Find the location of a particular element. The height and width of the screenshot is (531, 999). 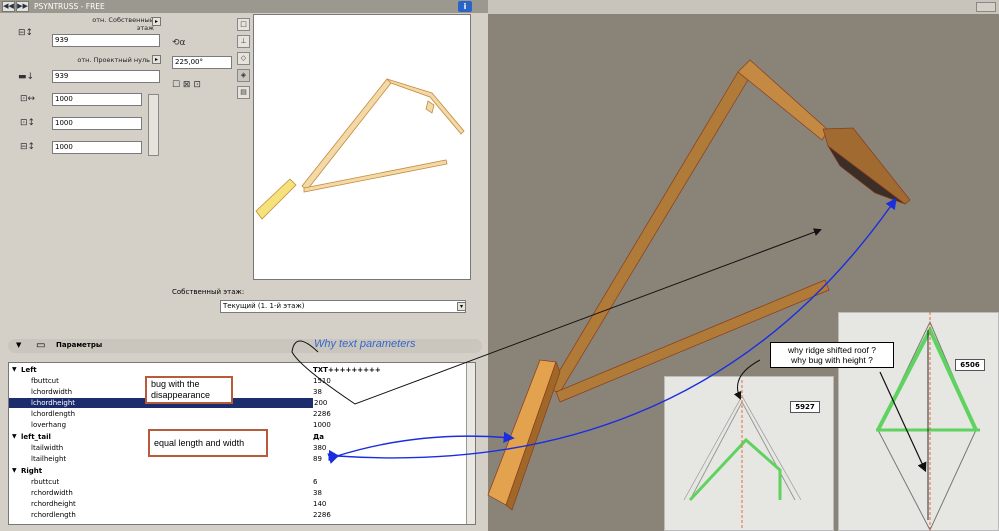

arrow-ridge is located at coordinates (747, 379).